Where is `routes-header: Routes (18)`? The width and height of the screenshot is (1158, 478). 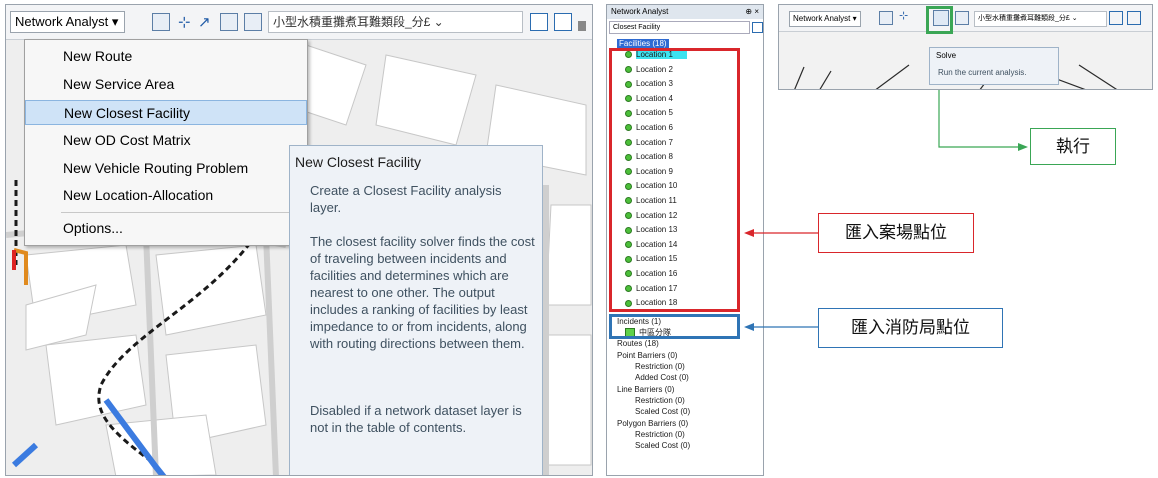 routes-header: Routes (18) is located at coordinates (638, 343).